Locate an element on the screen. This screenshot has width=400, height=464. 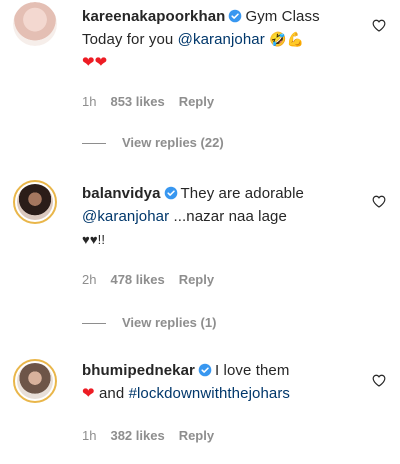
username: balanvidya is located at coordinates (121, 193).